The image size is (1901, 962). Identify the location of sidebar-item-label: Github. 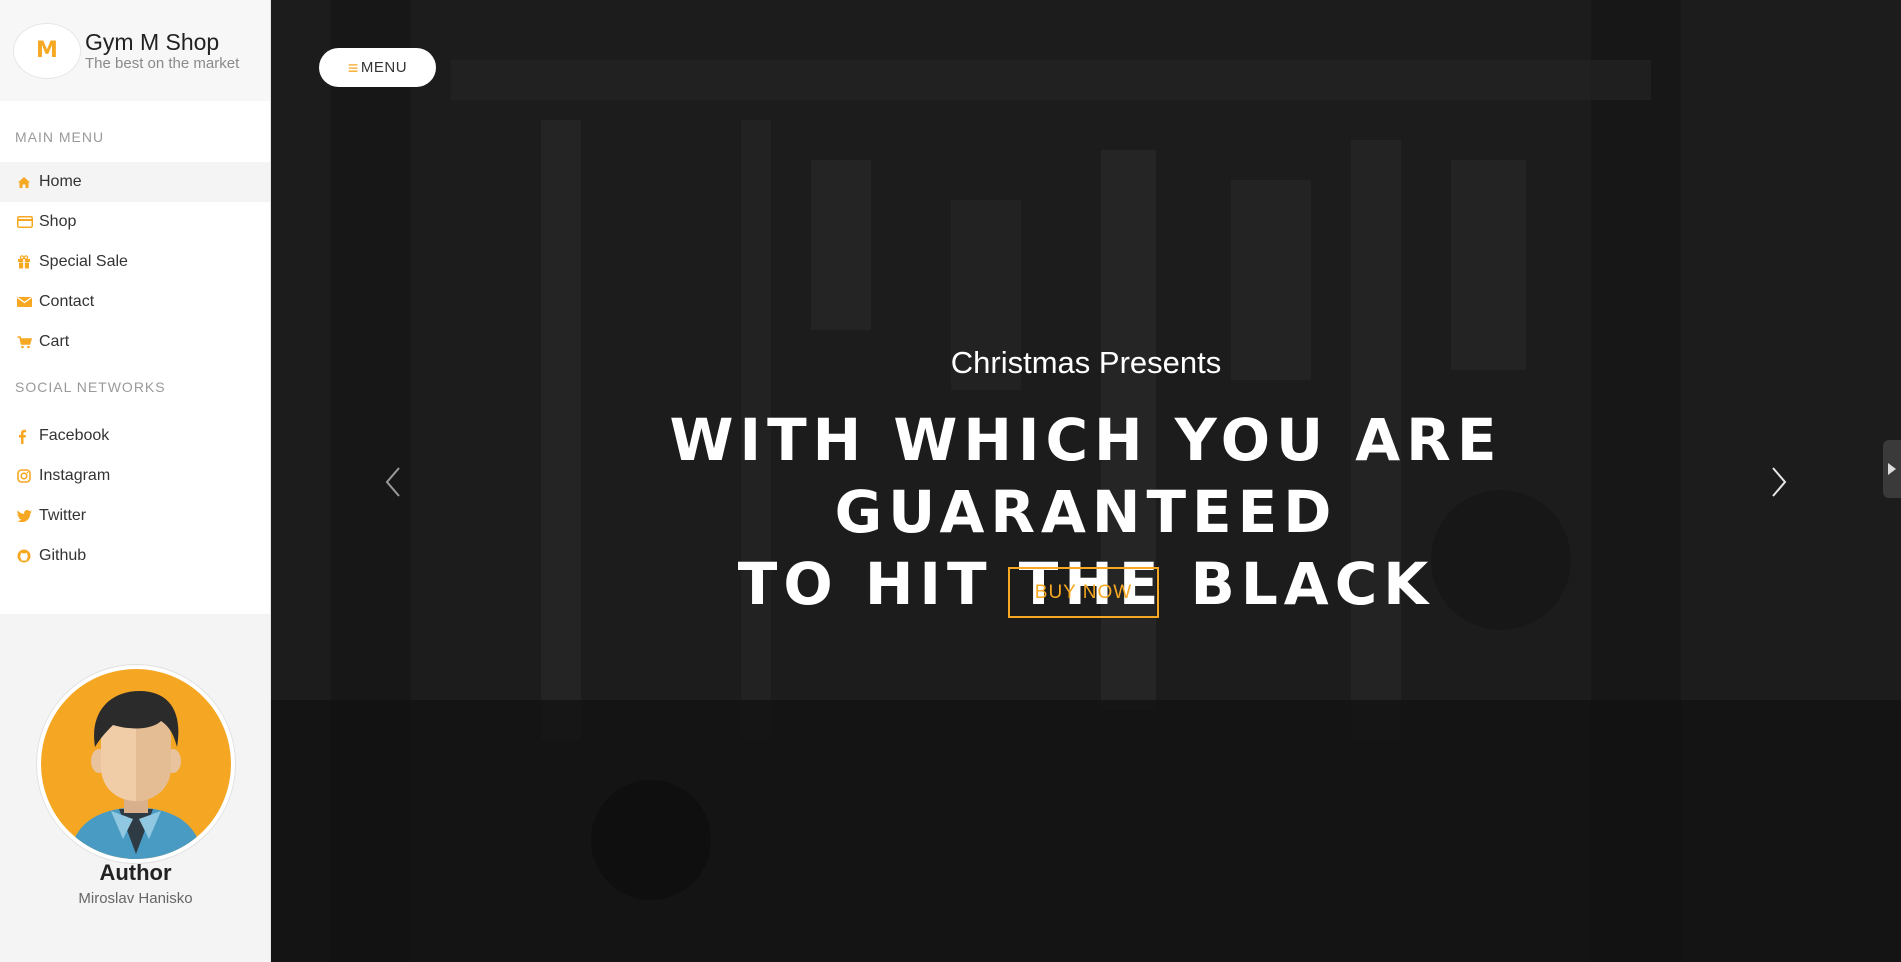
(63, 555).